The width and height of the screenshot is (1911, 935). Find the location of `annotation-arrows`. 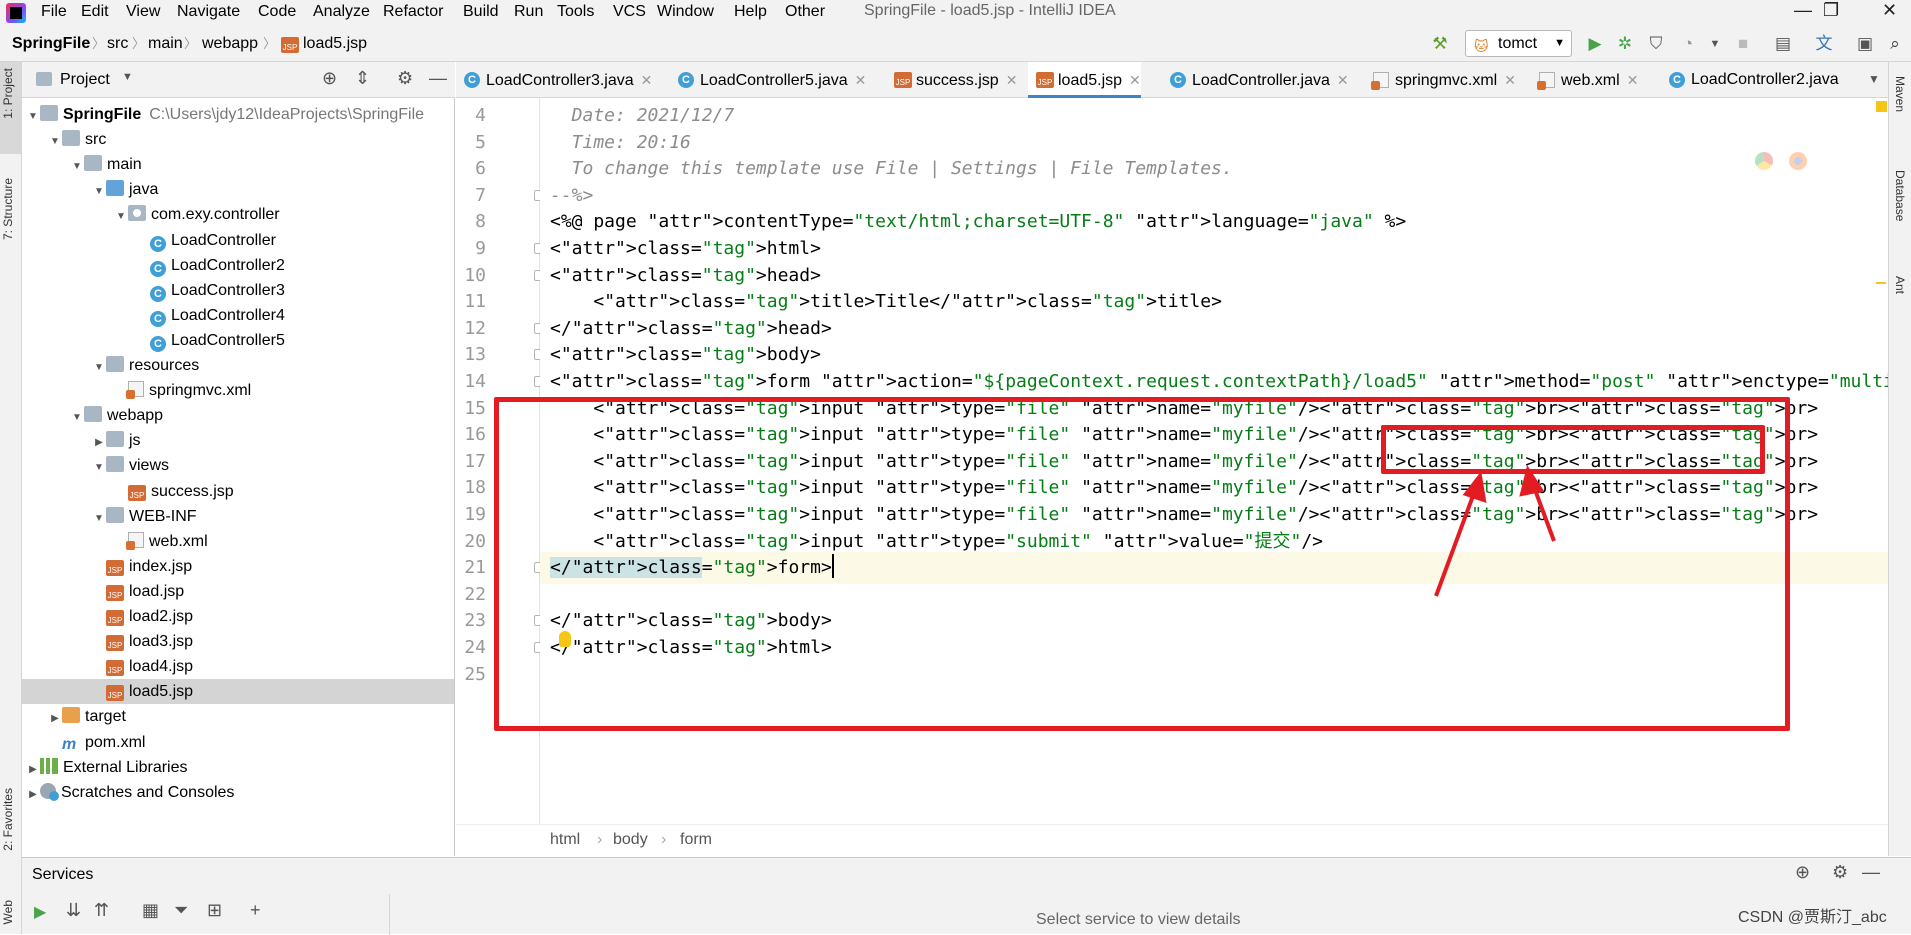

annotation-arrows is located at coordinates (1495, 531).